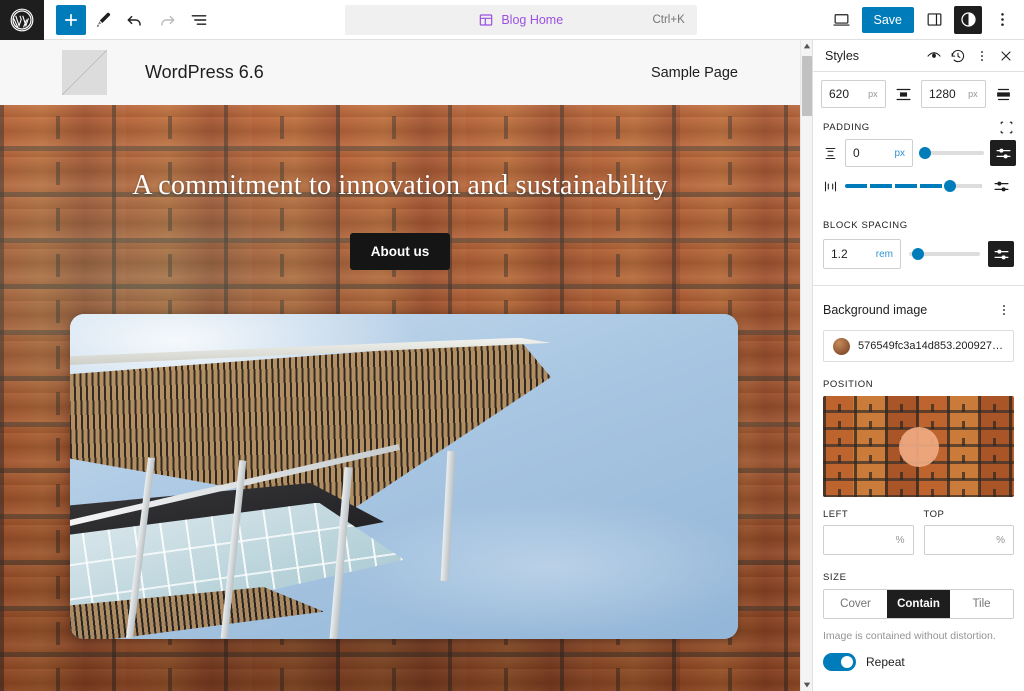 Image resolution: width=1024 pixels, height=691 pixels. Describe the element at coordinates (835, 577) in the screenshot. I see `size-label: SIZE` at that location.